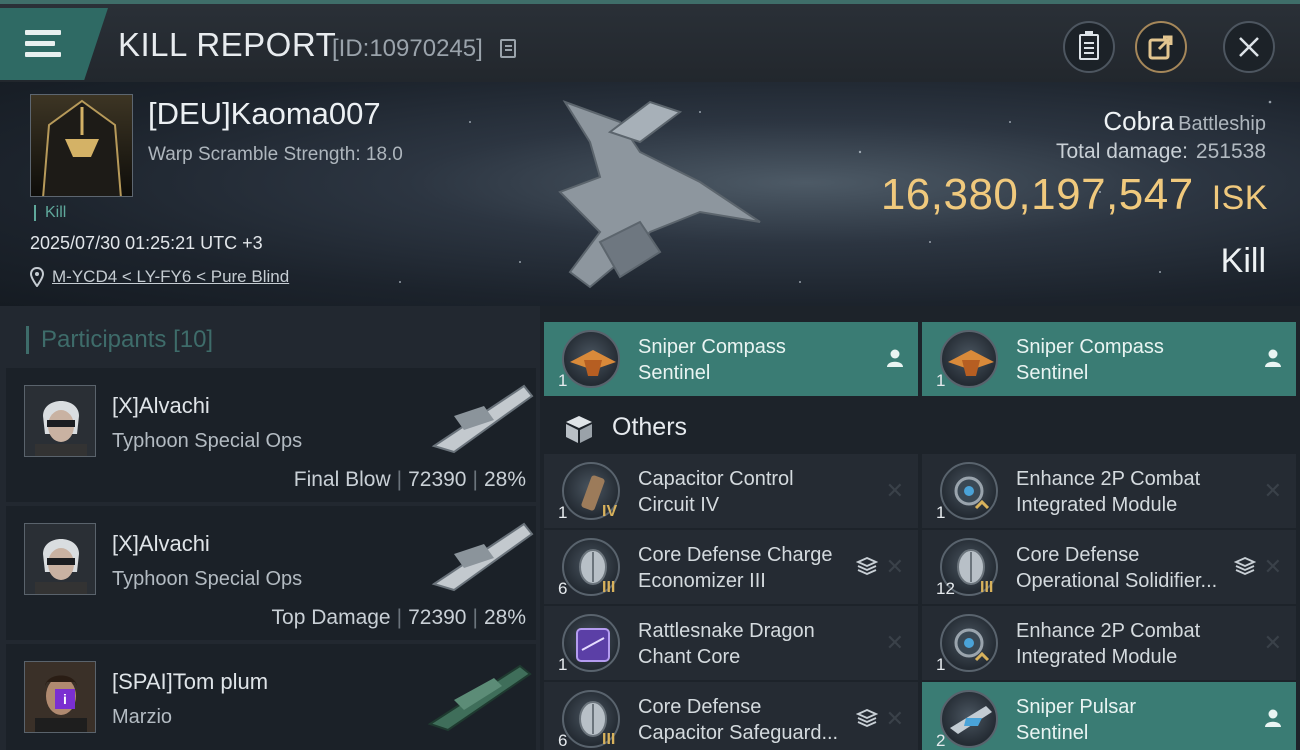 Image resolution: width=1300 pixels, height=750 pixels. Describe the element at coordinates (207, 441) in the screenshot. I see `participant-ship: Typhoon Special Ops` at that location.